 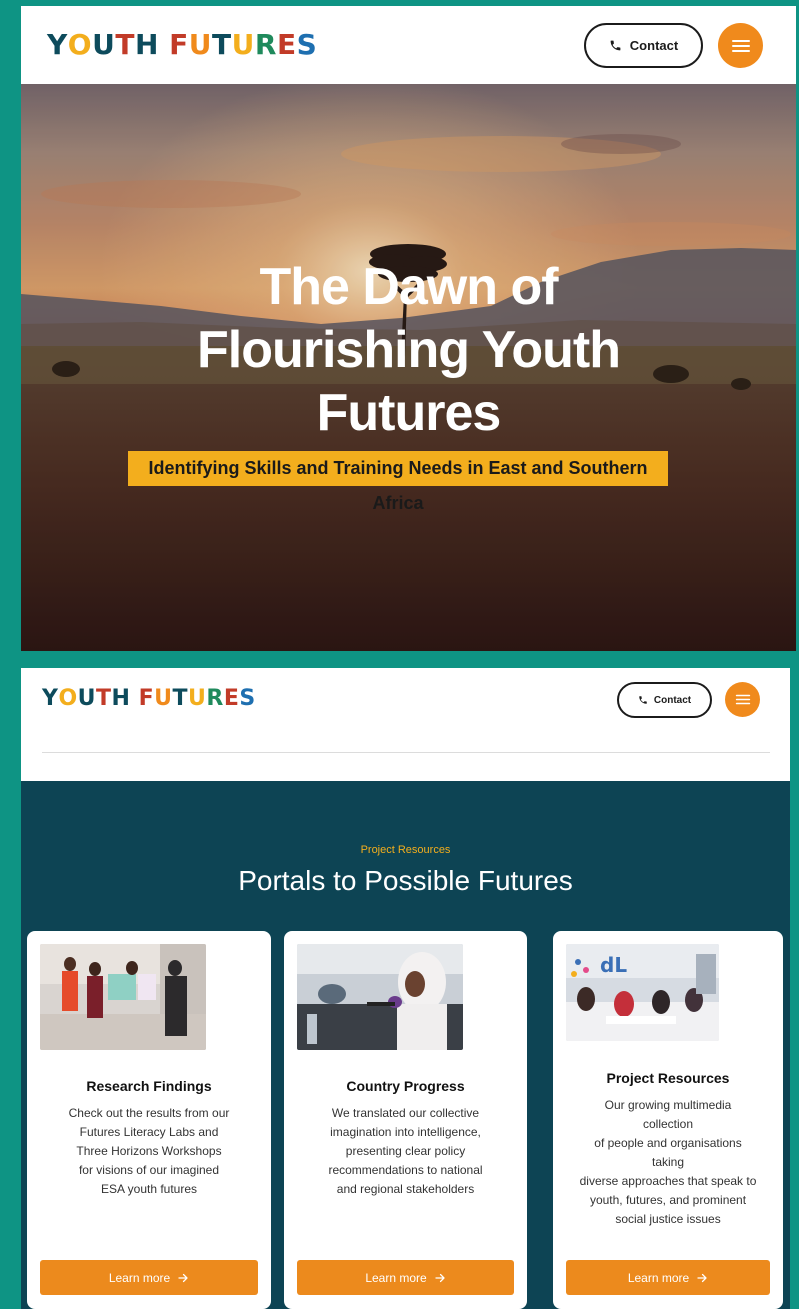 I want to click on card-description-line: collection, so click(x=668, y=1124).